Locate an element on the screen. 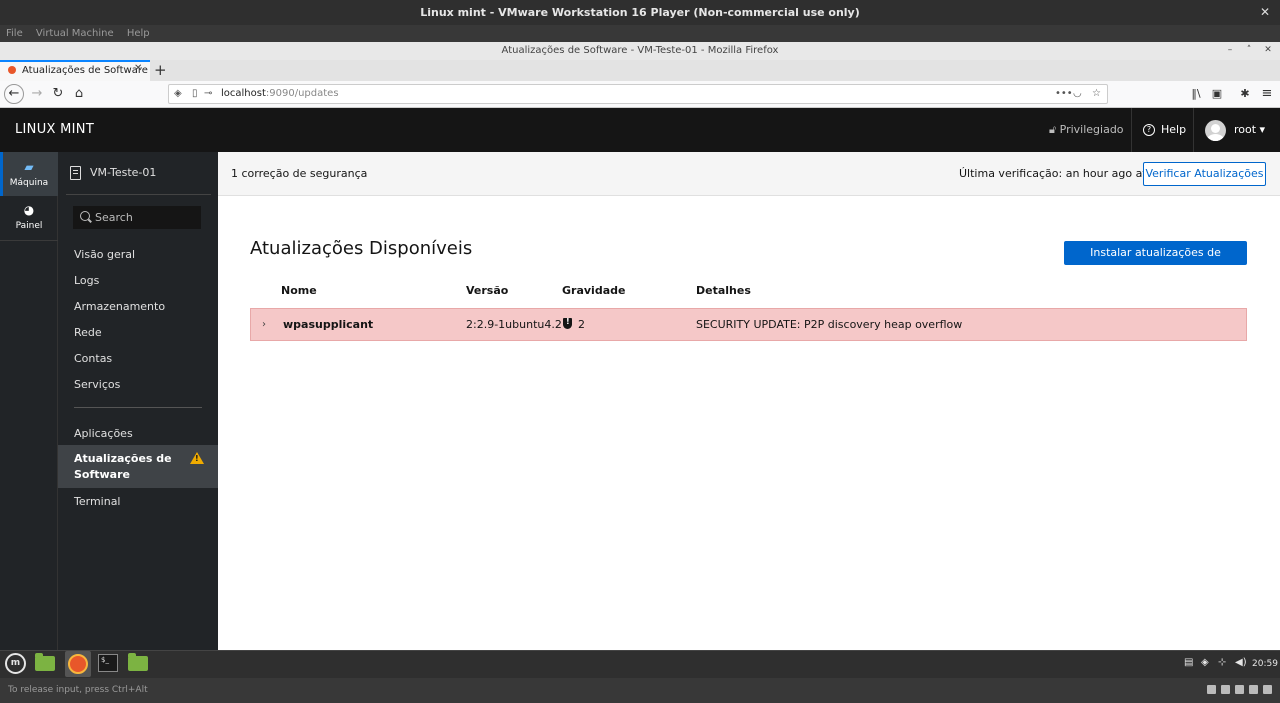  host-name: VM-Teste-01 is located at coordinates (123, 173).